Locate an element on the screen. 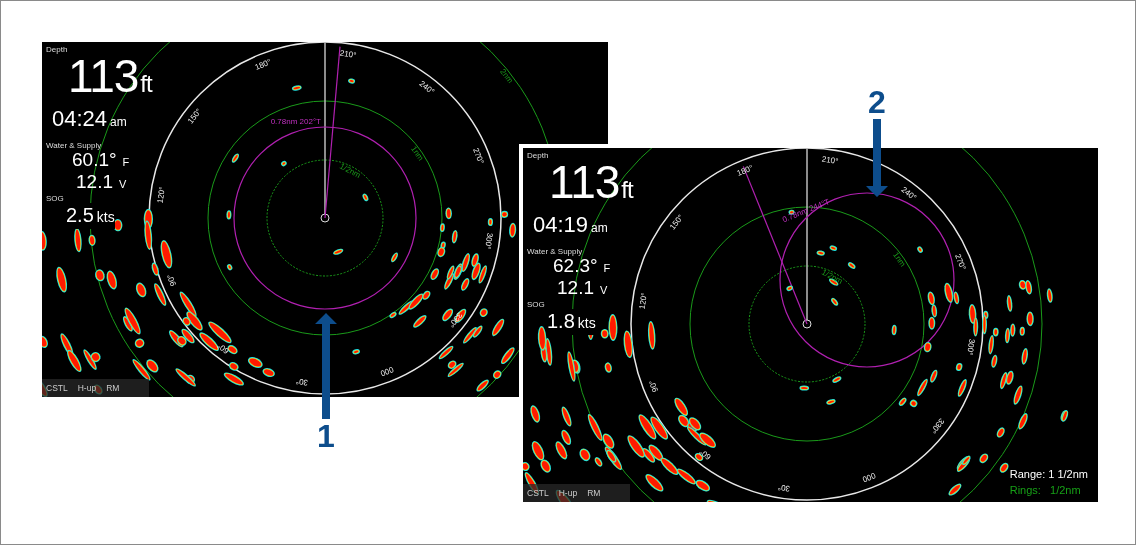 The width and height of the screenshot is (1136, 545). callout-number: 1 is located at coordinates (326, 436).